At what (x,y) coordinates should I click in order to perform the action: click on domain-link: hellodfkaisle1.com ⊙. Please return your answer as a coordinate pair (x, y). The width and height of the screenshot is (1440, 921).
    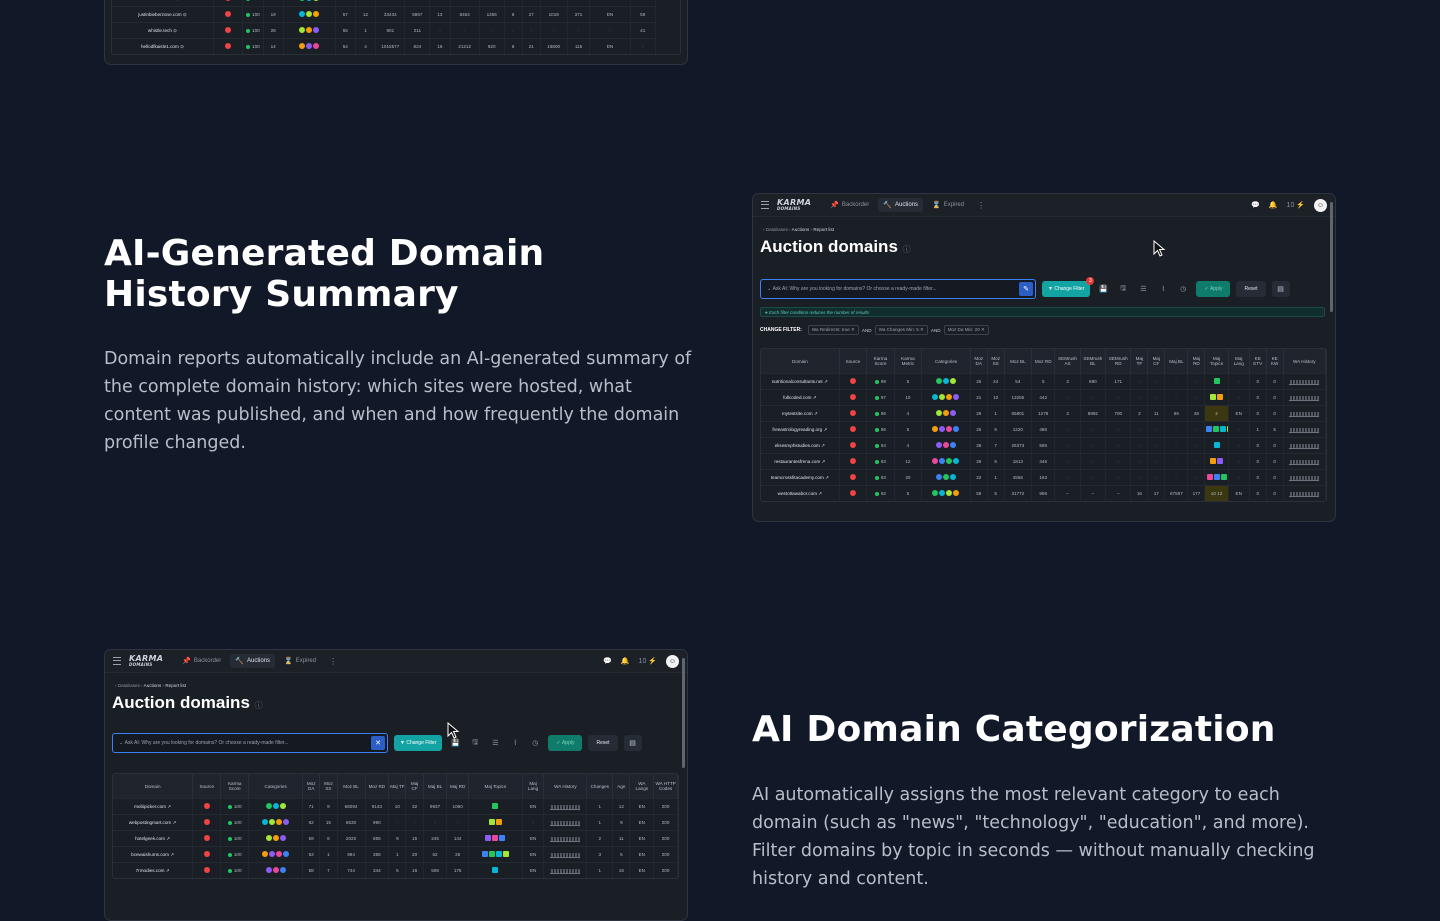
    Looking at the image, I should click on (163, 46).